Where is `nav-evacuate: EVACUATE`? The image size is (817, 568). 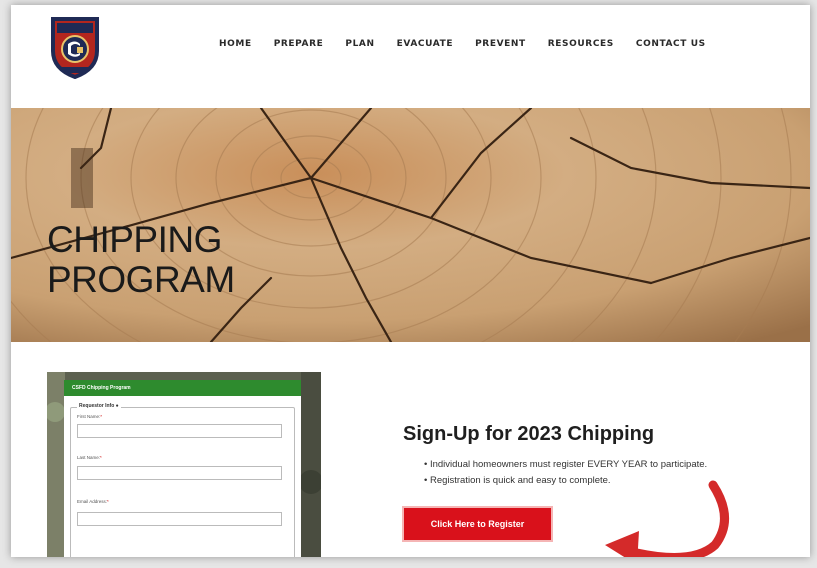 nav-evacuate: EVACUATE is located at coordinates (425, 44).